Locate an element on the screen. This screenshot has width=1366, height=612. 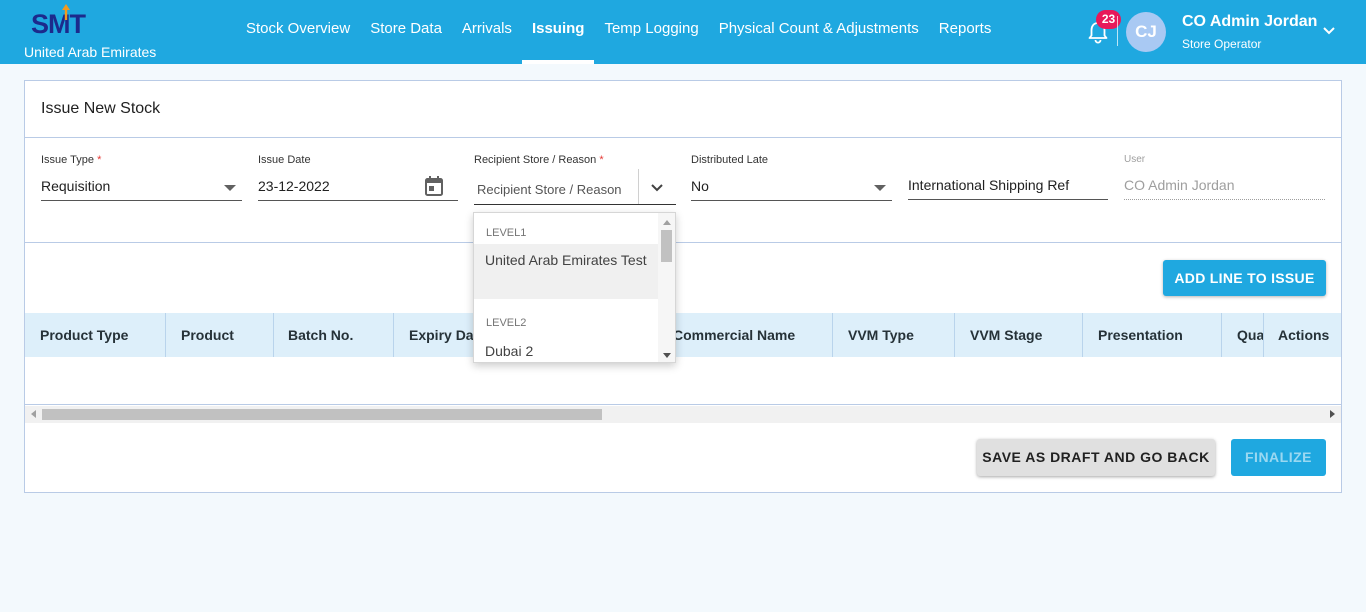
column-header-quantity: Quantity is located at coordinates (1250, 335).